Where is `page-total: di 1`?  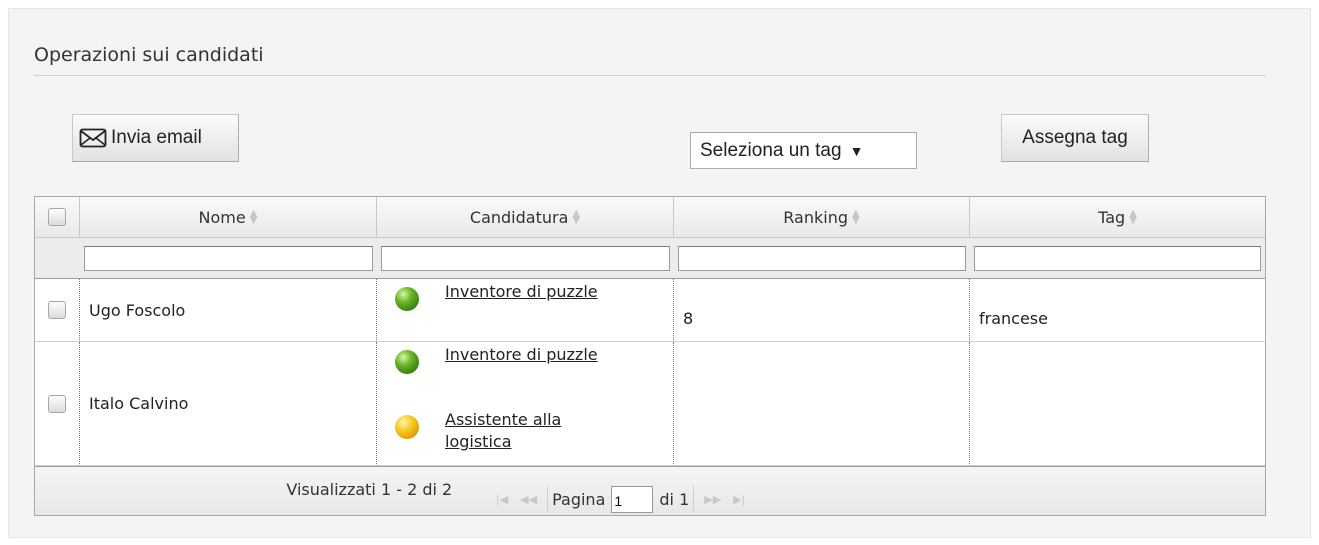
page-total: di 1 is located at coordinates (674, 499).